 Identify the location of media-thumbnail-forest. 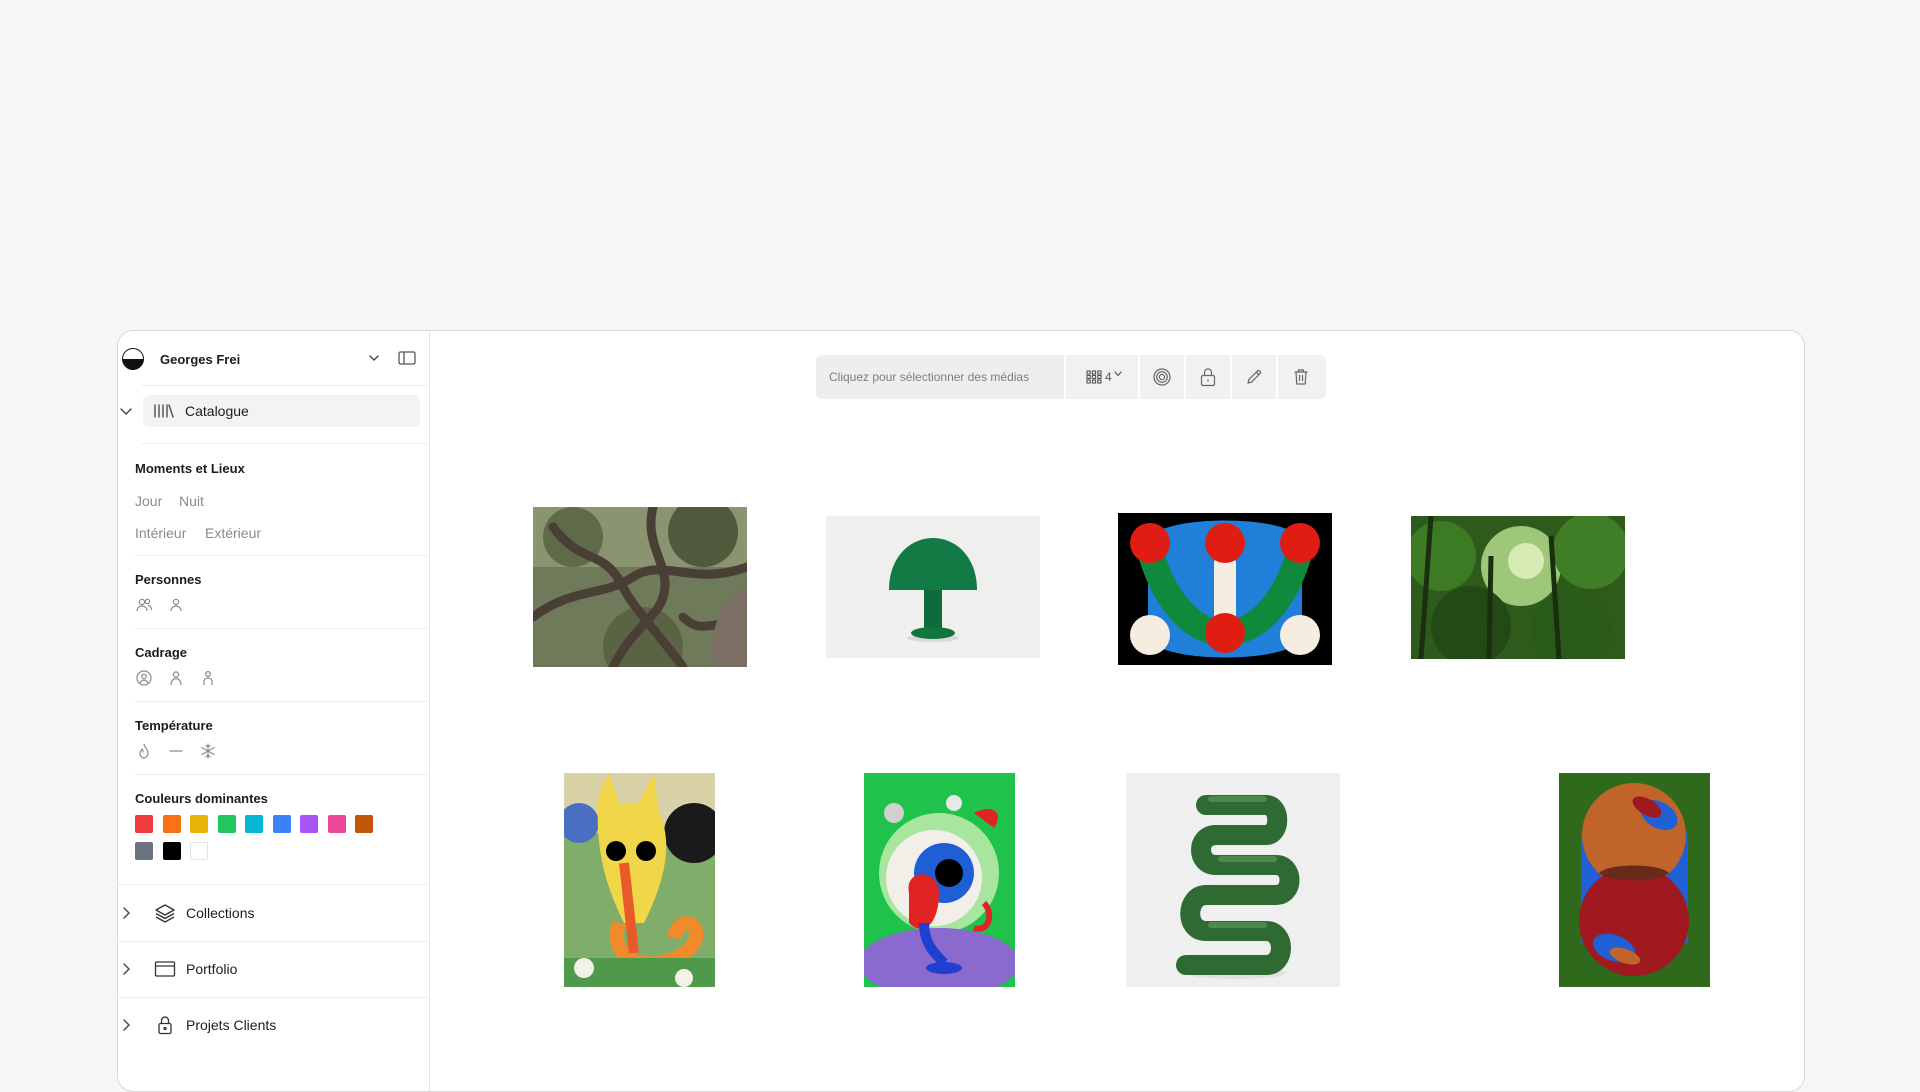
(1518, 587).